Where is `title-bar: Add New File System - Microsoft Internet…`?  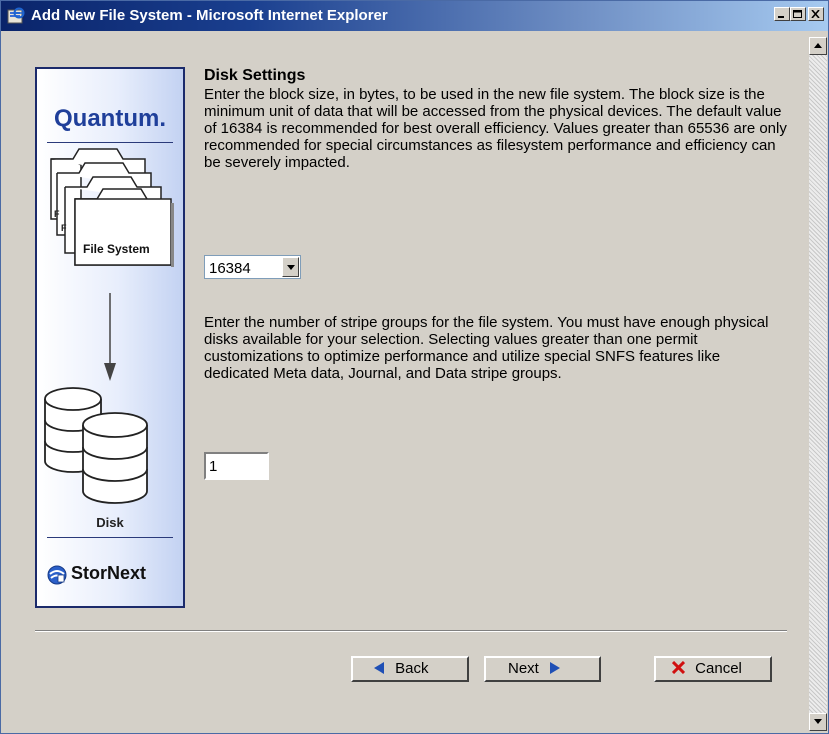 title-bar: Add New File System - Microsoft Internet… is located at coordinates (414, 16).